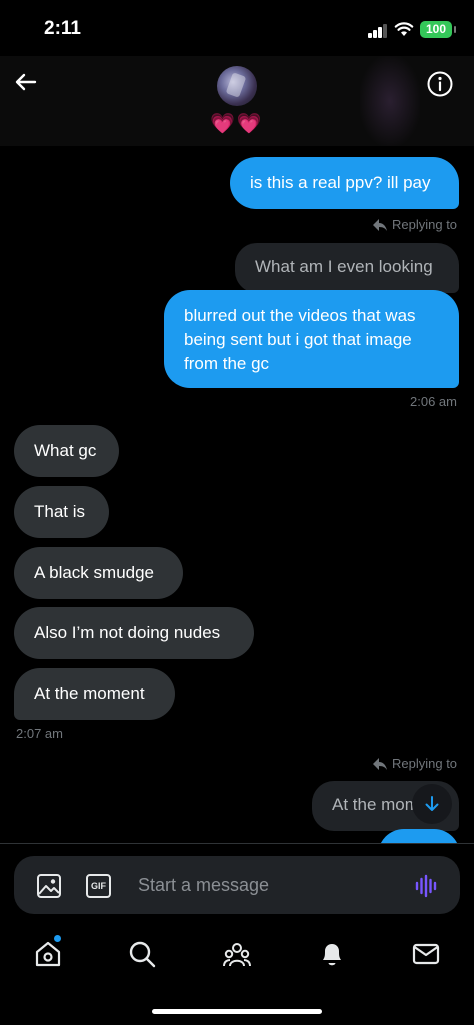 The image size is (474, 1025). Describe the element at coordinates (237, 86) in the screenshot. I see `avatar` at that location.